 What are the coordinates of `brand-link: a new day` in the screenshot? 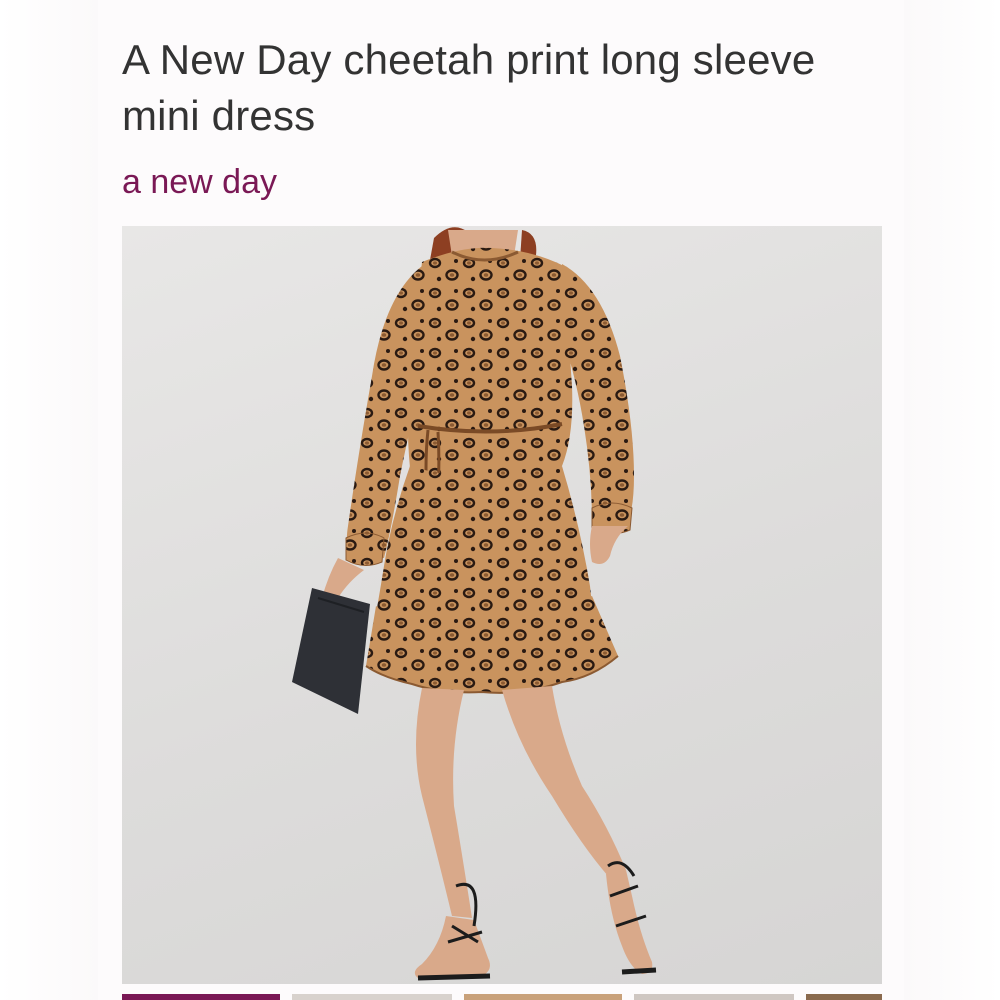 It's located at (199, 182).